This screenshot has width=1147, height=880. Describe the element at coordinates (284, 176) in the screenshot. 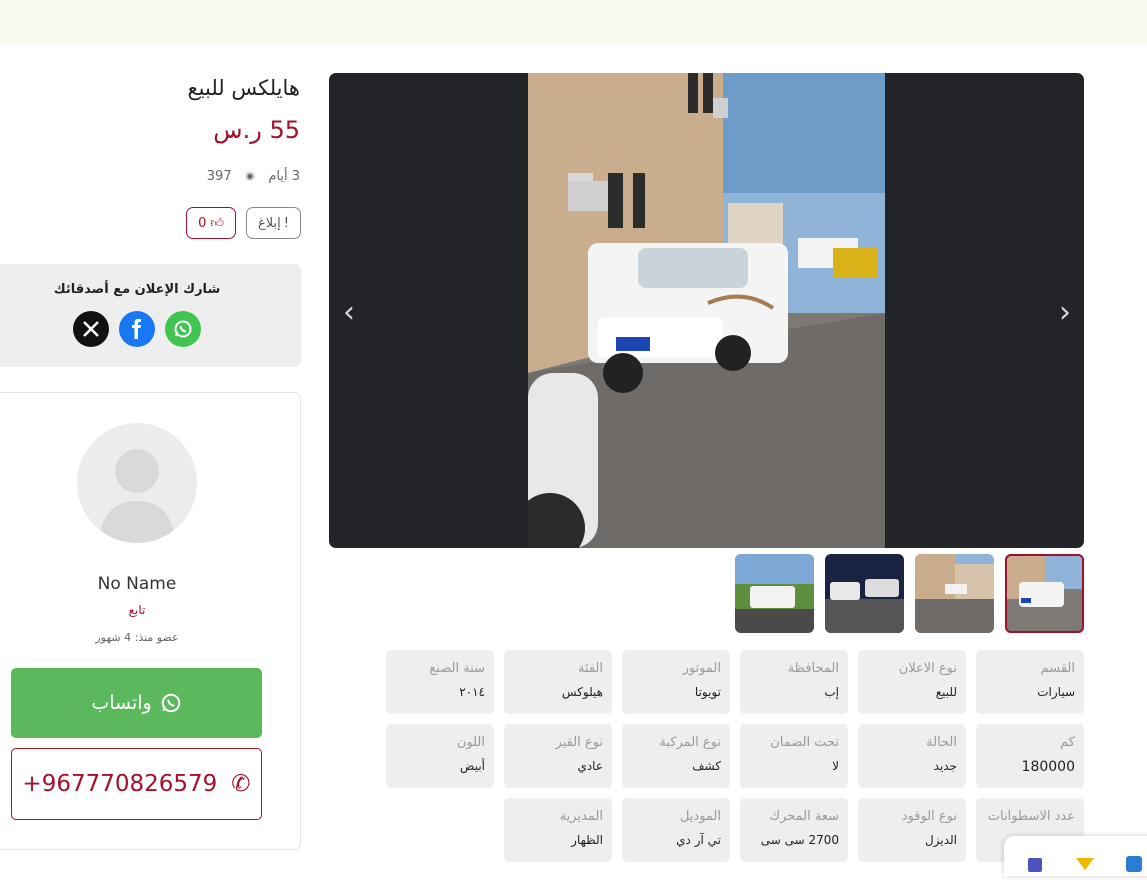

I see `ad-age: 3 أيام` at that location.